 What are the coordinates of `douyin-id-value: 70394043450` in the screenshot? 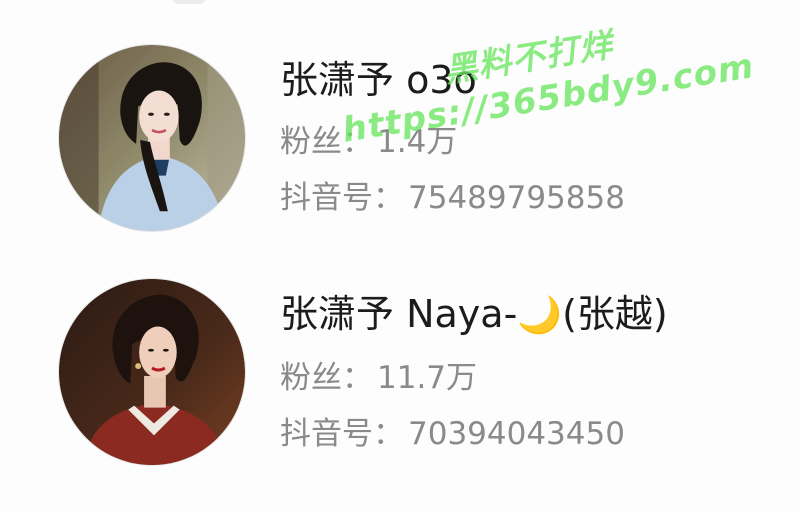 It's located at (516, 434).